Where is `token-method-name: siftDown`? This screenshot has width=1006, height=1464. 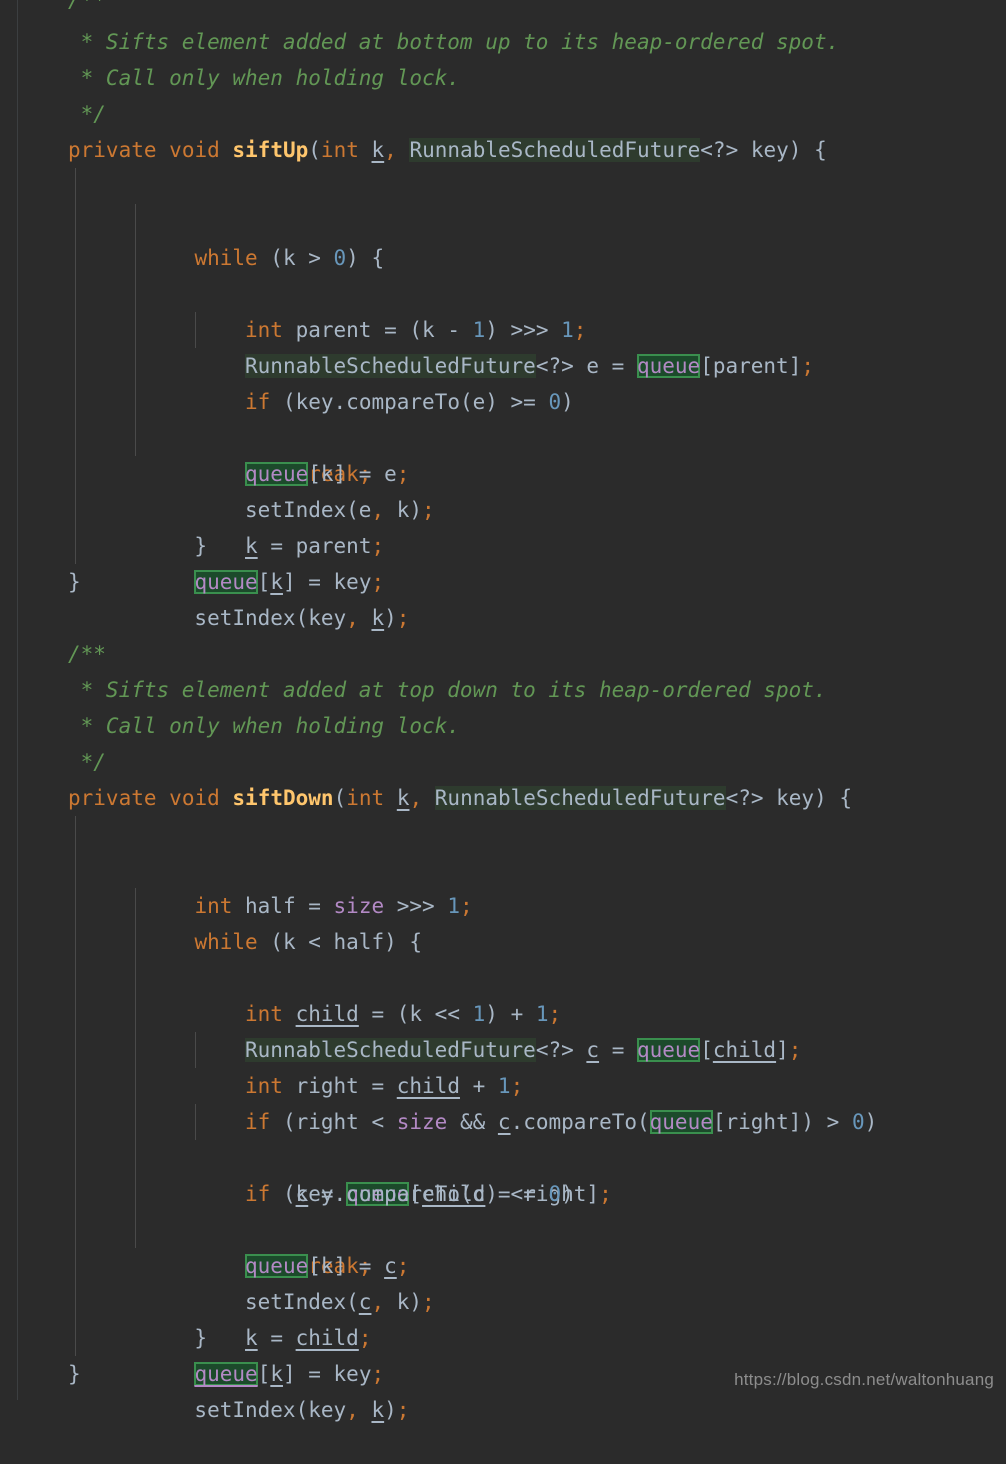
token-method-name: siftDown is located at coordinates (283, 798).